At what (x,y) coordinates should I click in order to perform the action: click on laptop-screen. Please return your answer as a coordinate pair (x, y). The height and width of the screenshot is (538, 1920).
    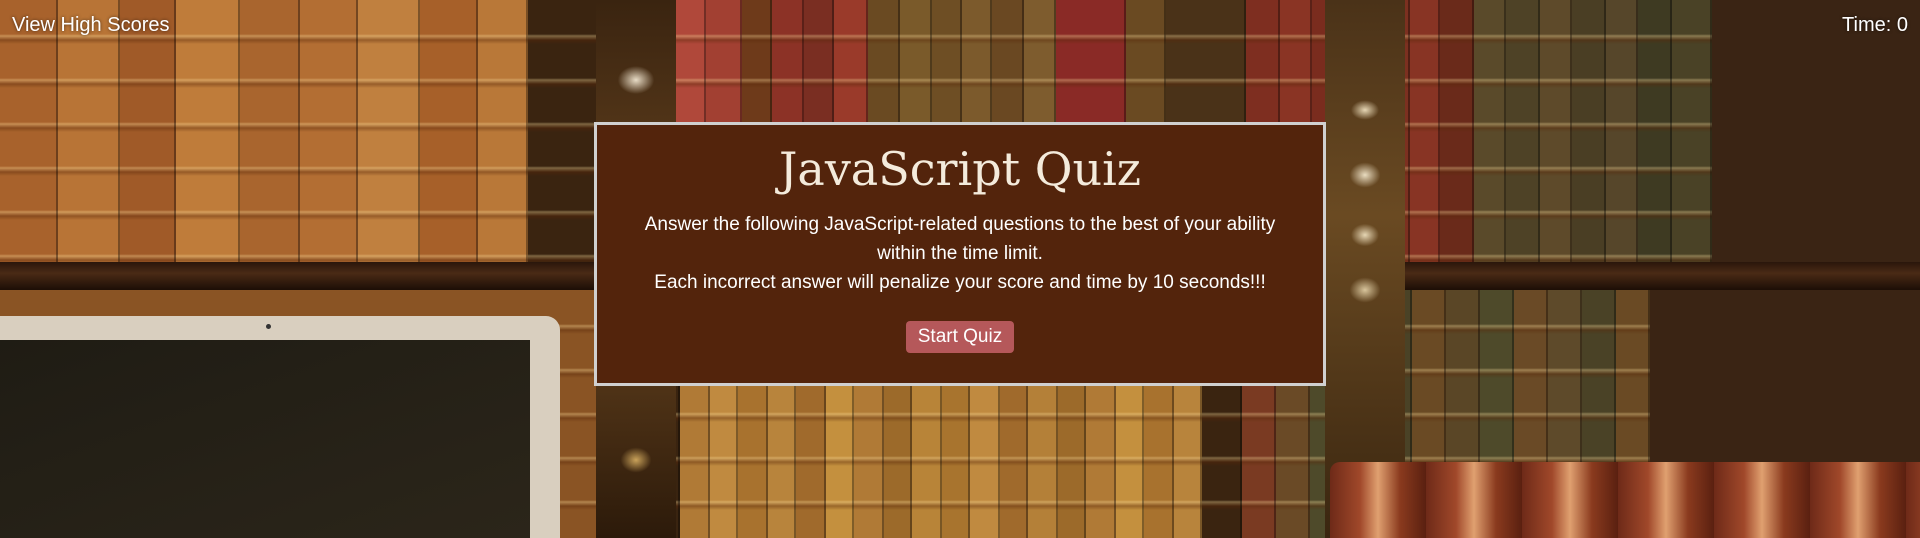
    Looking at the image, I should click on (265, 439).